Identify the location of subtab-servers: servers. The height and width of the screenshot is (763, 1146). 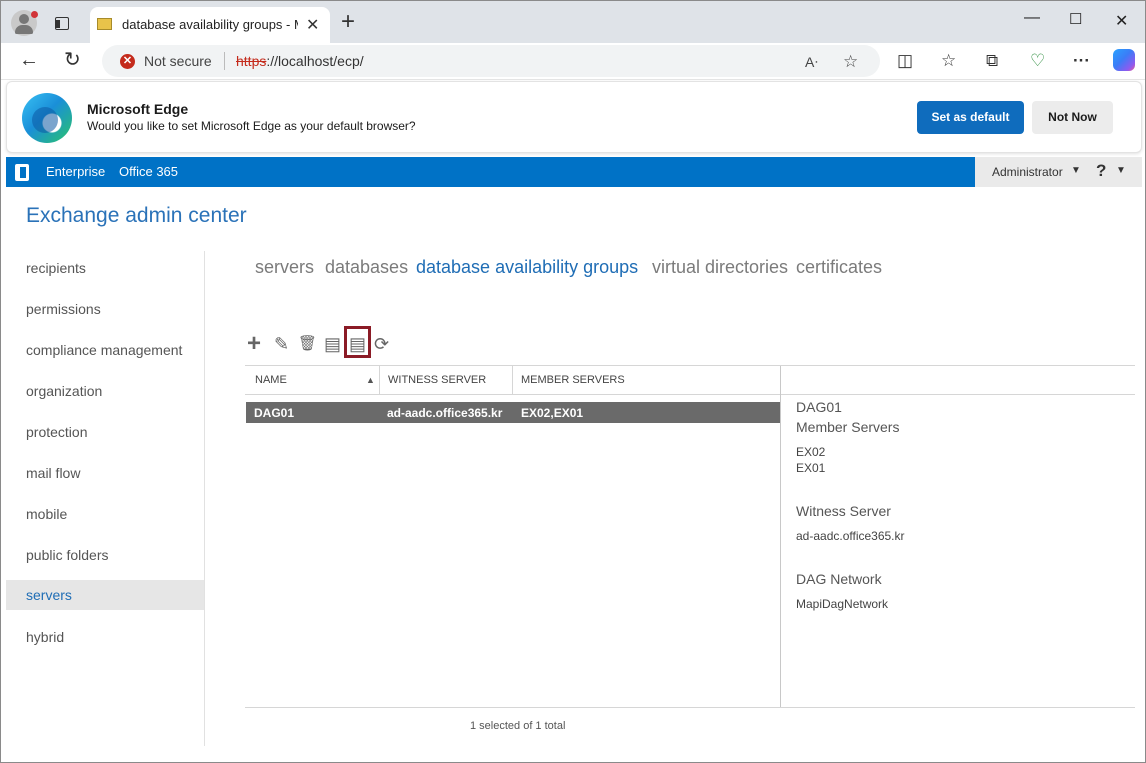
(284, 267).